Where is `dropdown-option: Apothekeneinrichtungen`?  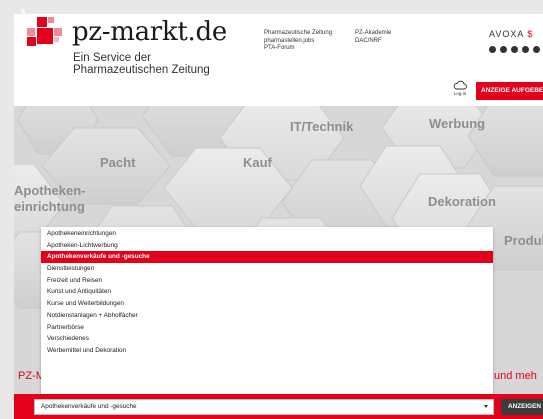
dropdown-option: Apothekeneinrichtungen is located at coordinates (267, 234).